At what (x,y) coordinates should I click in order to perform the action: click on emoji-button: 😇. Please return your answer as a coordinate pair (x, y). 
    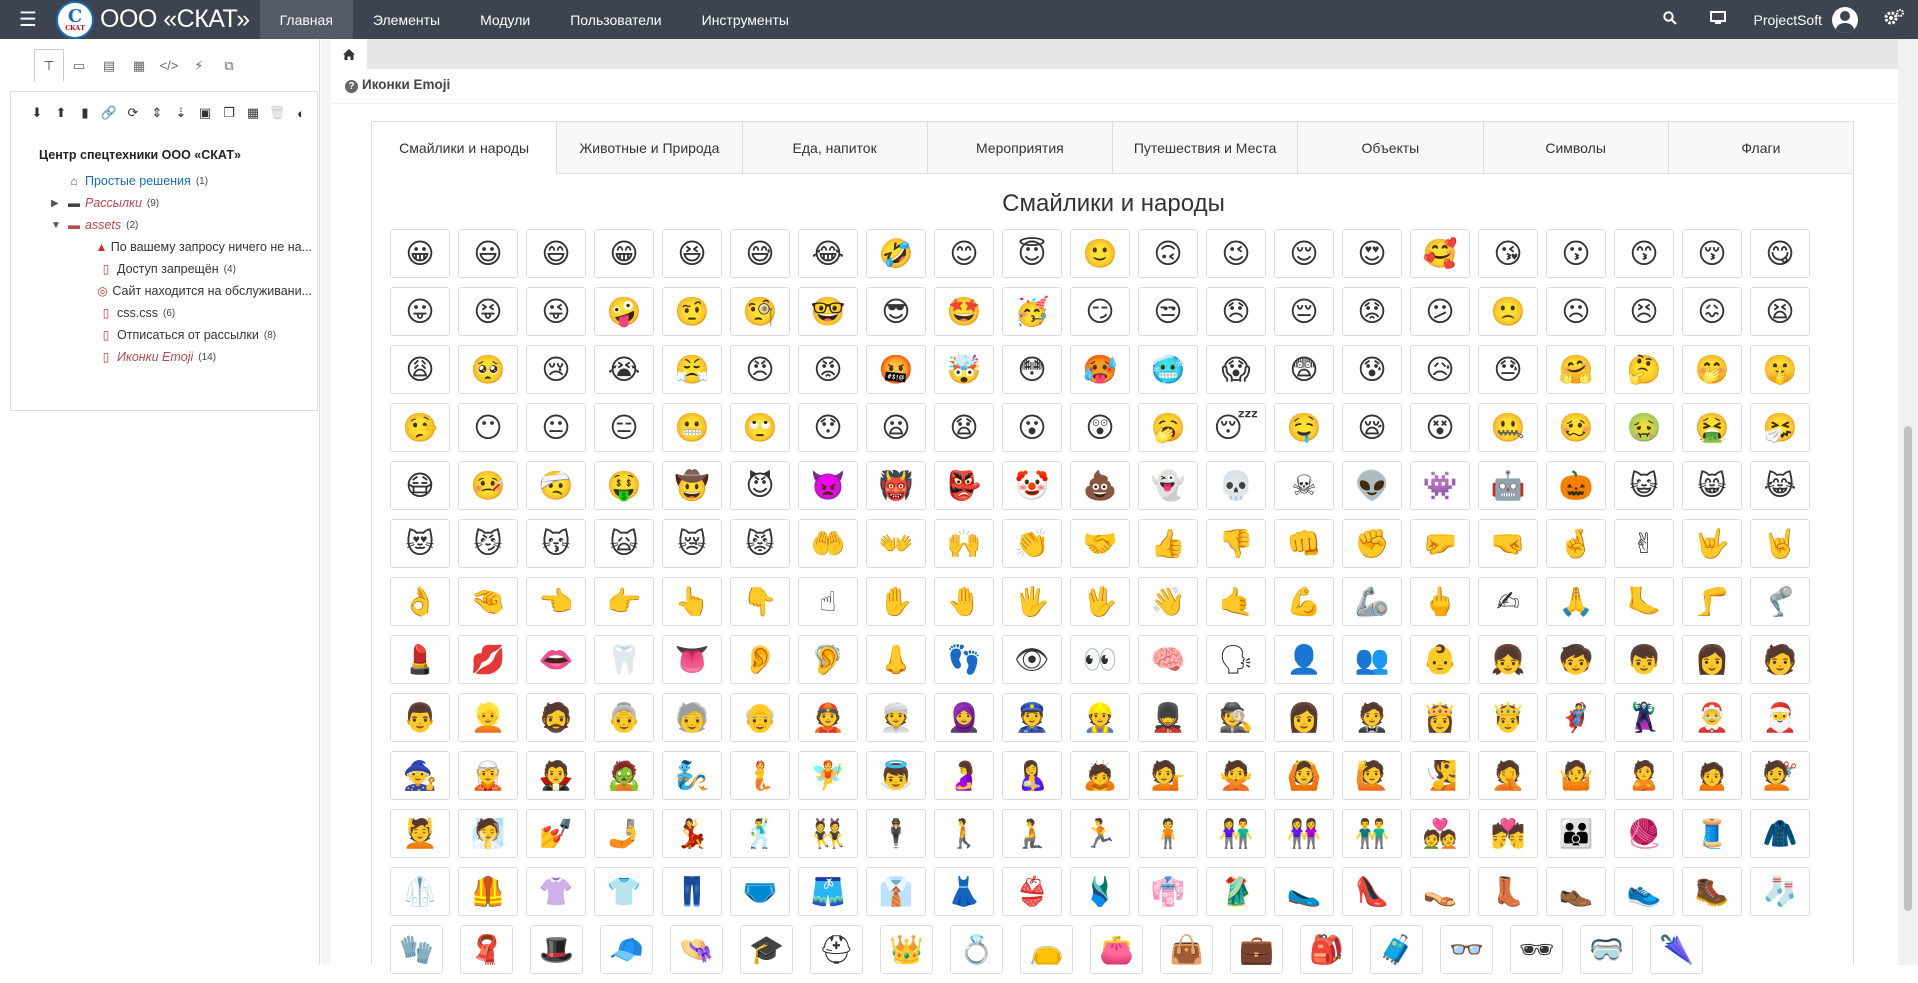
    Looking at the image, I should click on (1032, 253).